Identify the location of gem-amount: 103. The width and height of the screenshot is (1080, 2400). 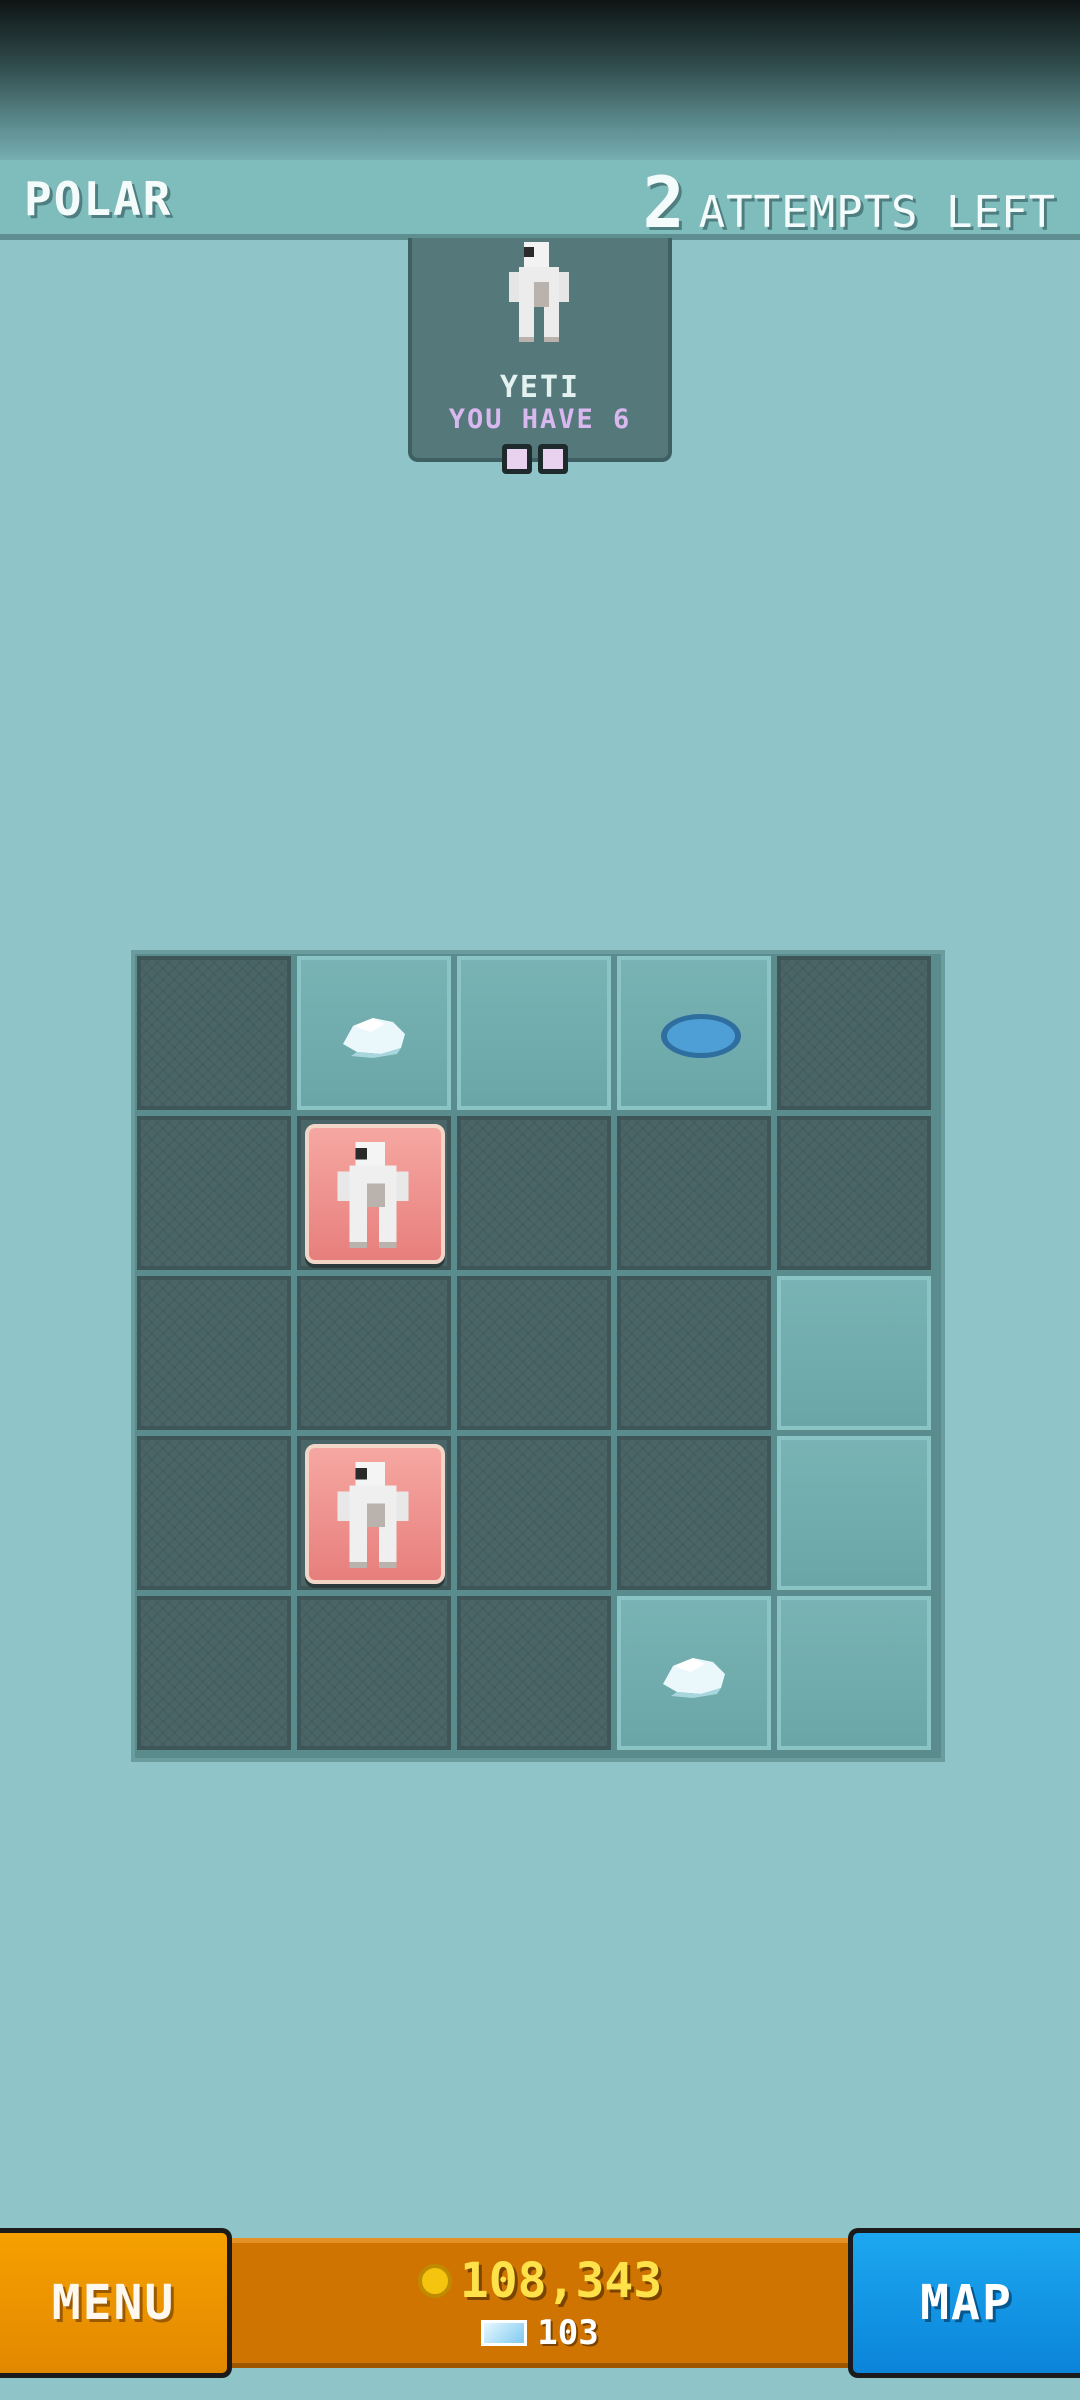
(568, 2333).